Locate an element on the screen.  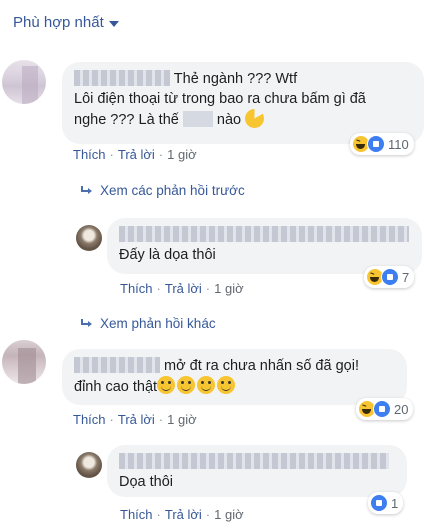
view-more-replies: Xem phản hồi khác is located at coordinates (148, 323).